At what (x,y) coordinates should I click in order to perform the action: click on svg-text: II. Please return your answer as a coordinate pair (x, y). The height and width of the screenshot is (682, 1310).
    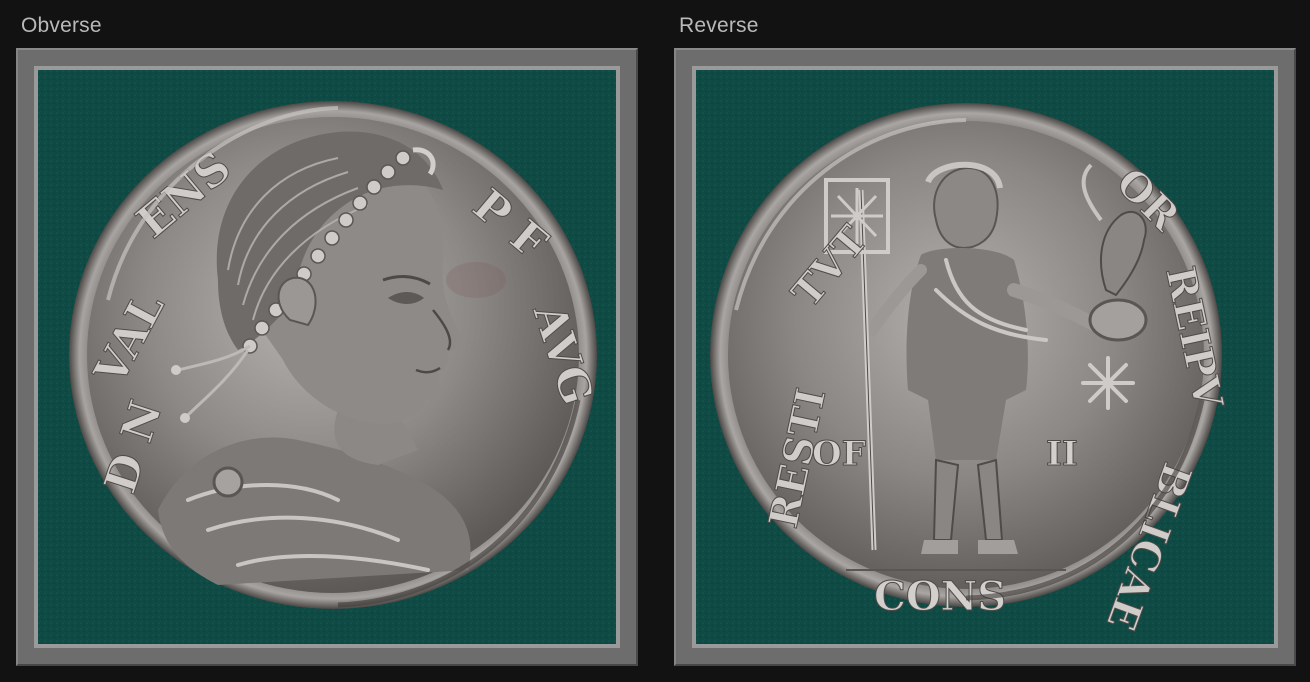
    Looking at the image, I should click on (1062, 454).